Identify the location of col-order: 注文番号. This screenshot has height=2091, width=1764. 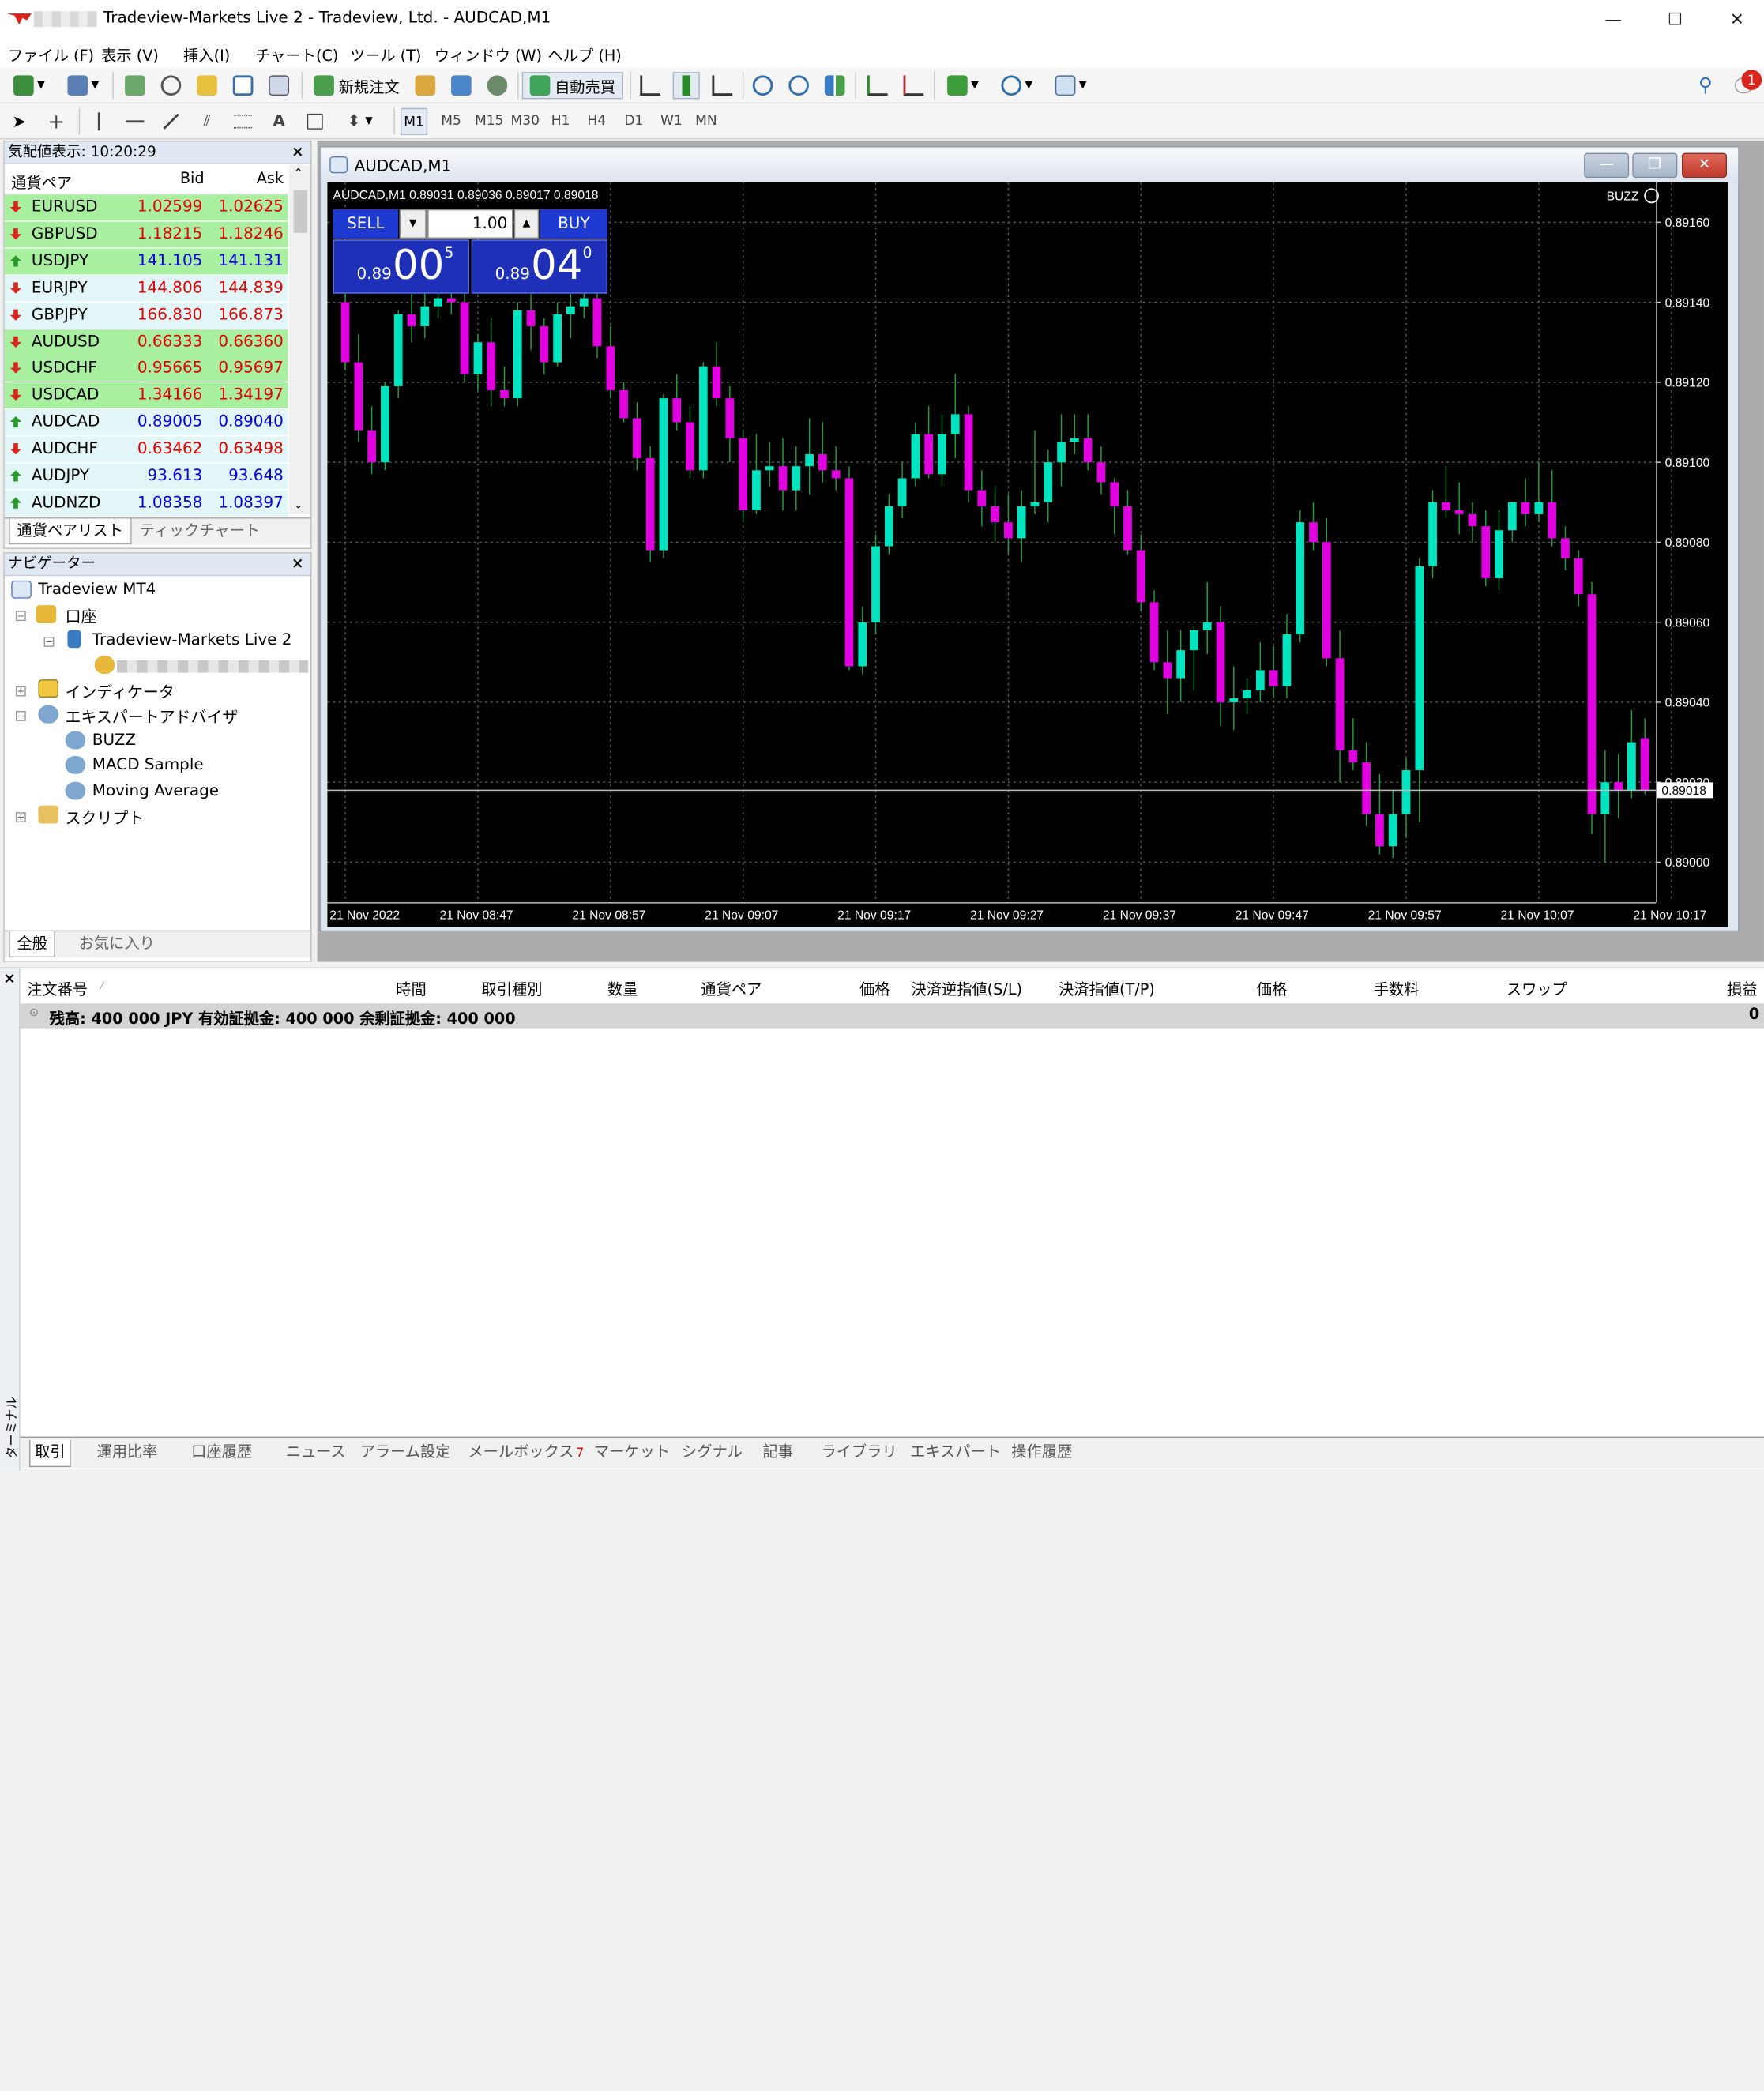
(57, 987).